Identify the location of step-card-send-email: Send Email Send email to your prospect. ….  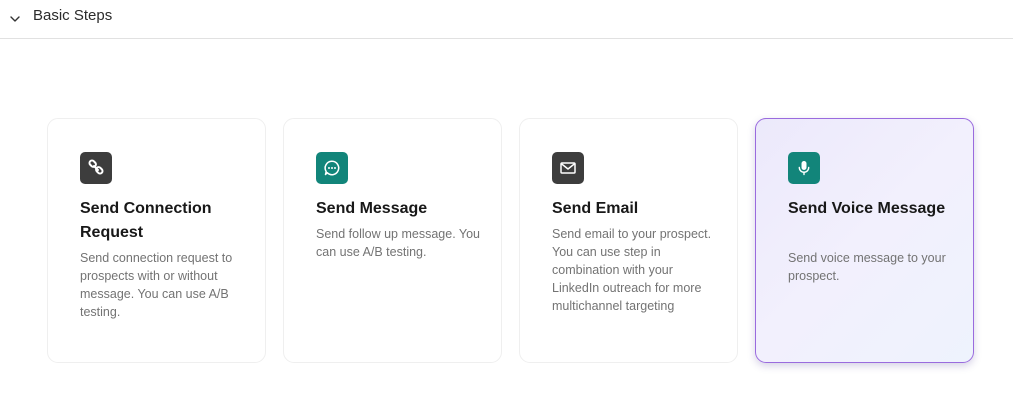
(628, 240).